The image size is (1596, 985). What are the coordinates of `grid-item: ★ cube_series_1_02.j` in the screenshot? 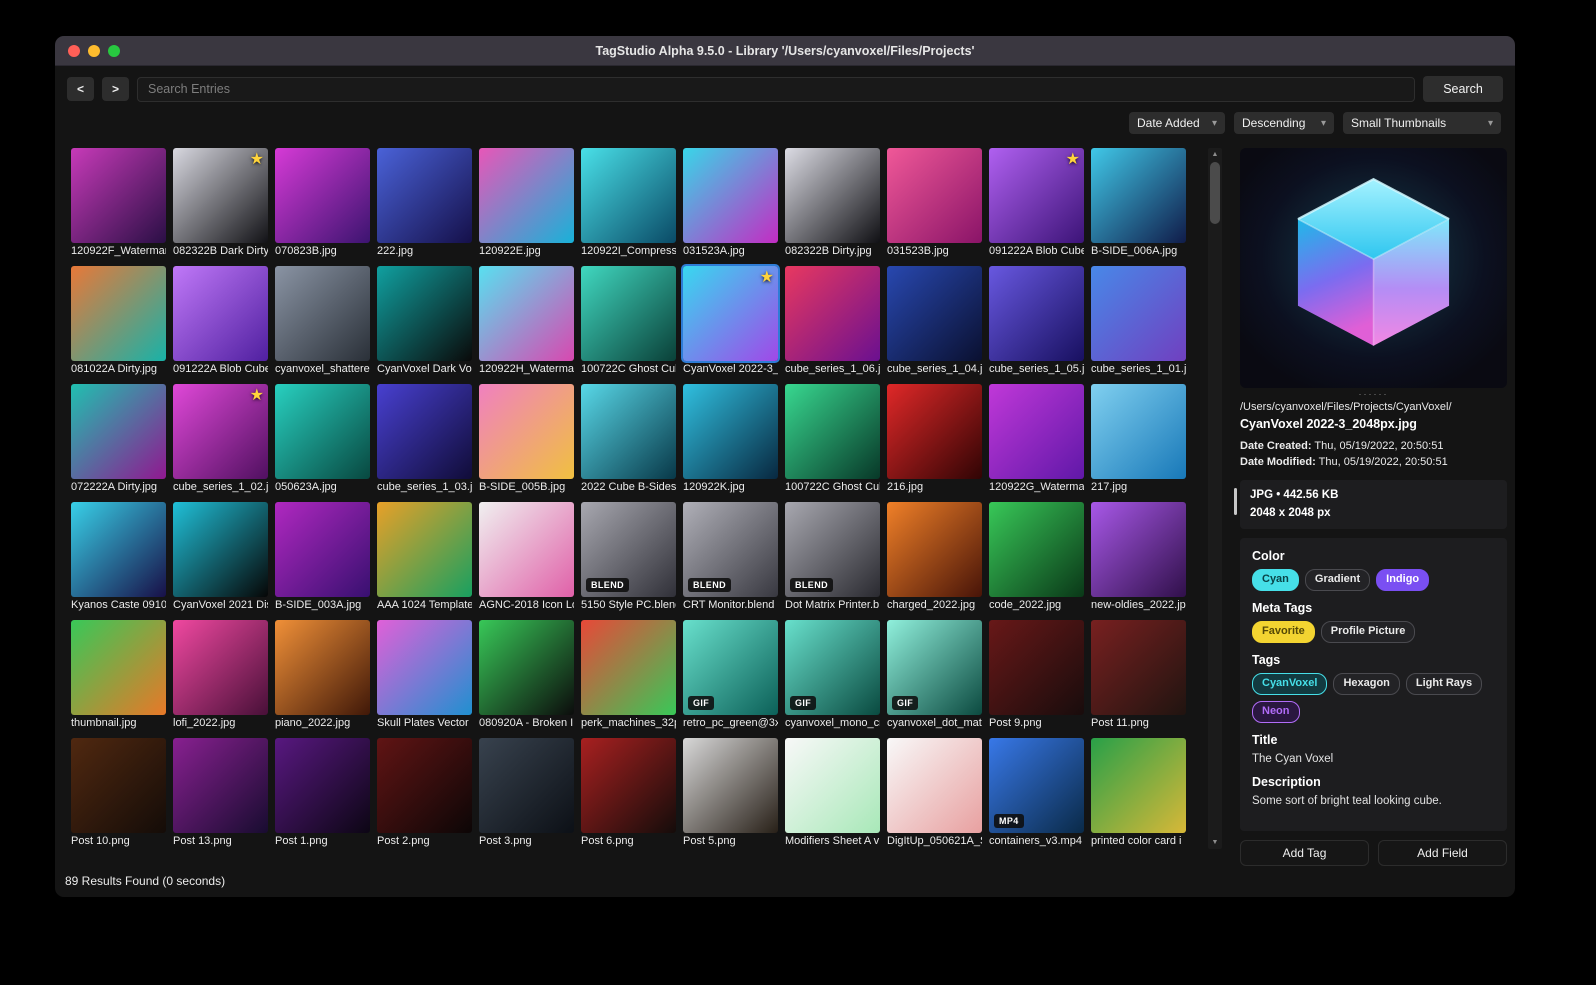 It's located at (220, 439).